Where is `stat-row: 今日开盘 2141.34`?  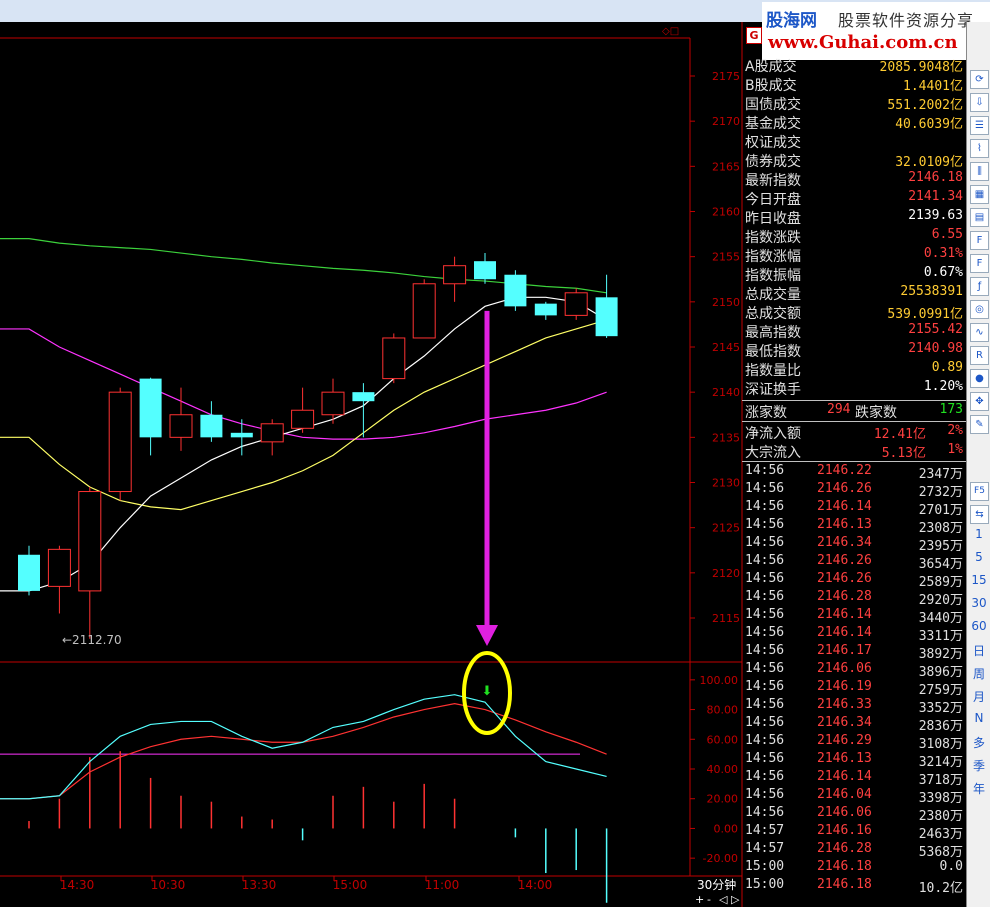
stat-row: 今日开盘 2141.34 is located at coordinates (854, 198).